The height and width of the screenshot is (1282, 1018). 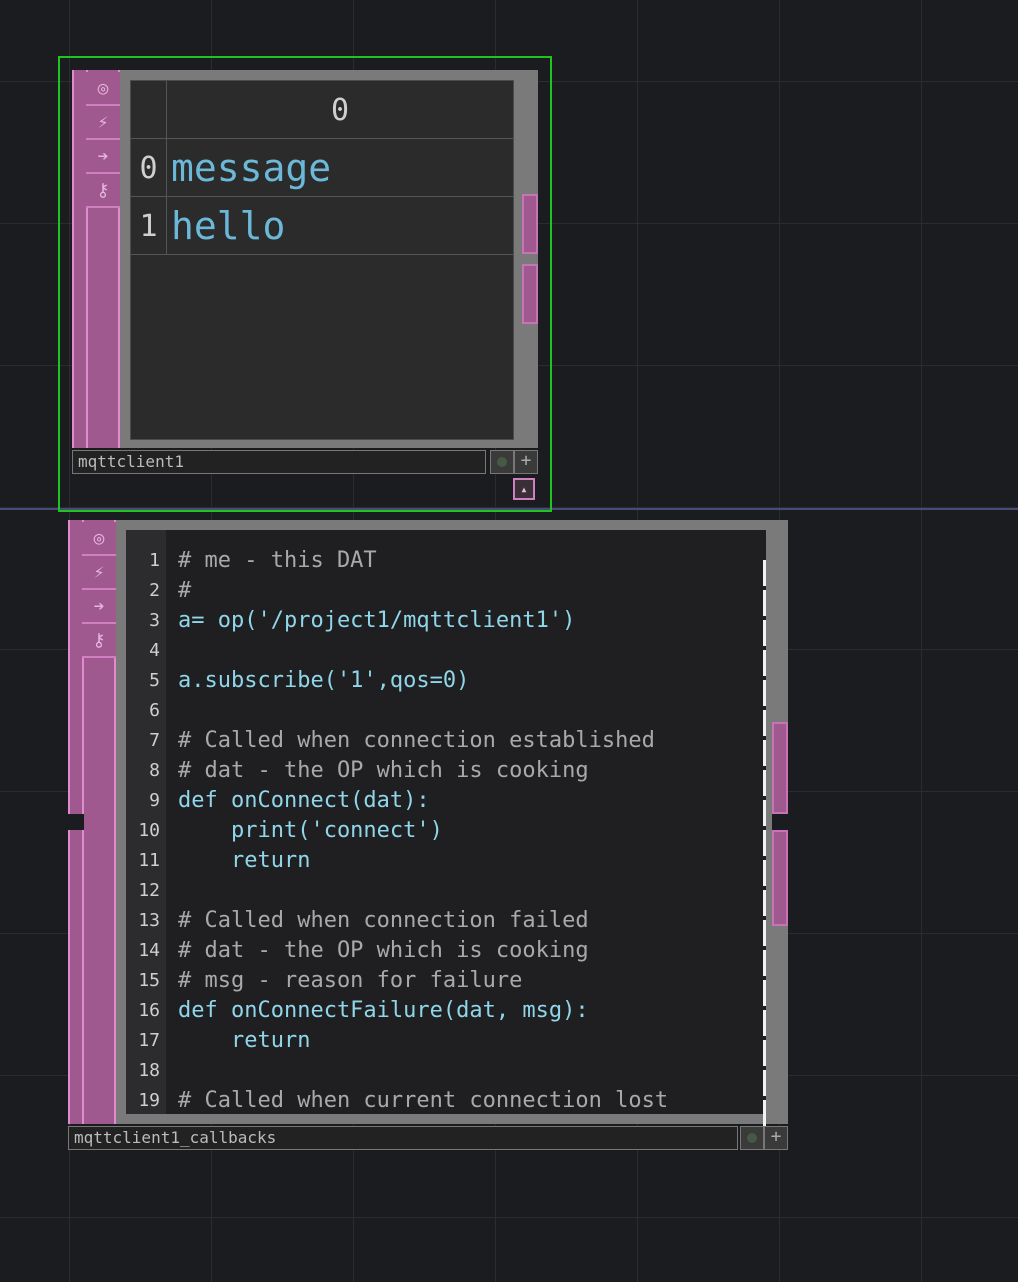 What do you see at coordinates (446, 1041) in the screenshot?
I see `code-line: 17 return` at bounding box center [446, 1041].